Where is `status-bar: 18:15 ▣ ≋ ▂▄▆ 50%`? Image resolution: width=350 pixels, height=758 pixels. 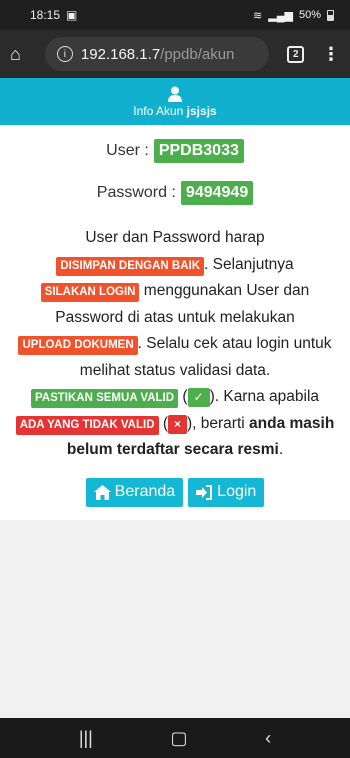 status-bar: 18:15 ▣ ≋ ▂▄▆ 50% is located at coordinates (175, 15).